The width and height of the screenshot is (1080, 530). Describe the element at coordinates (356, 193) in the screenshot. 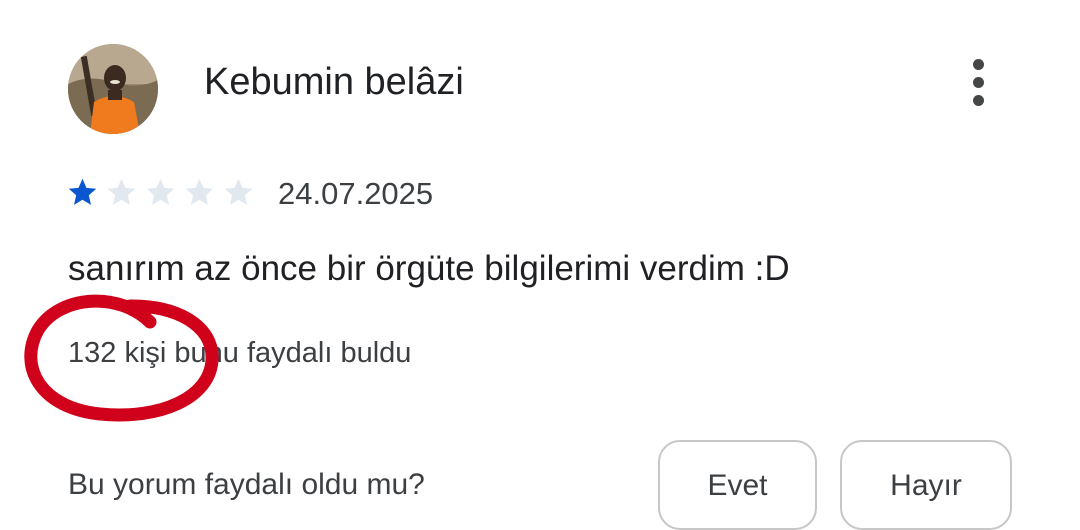

I see `review-date: 24.07.2025` at that location.